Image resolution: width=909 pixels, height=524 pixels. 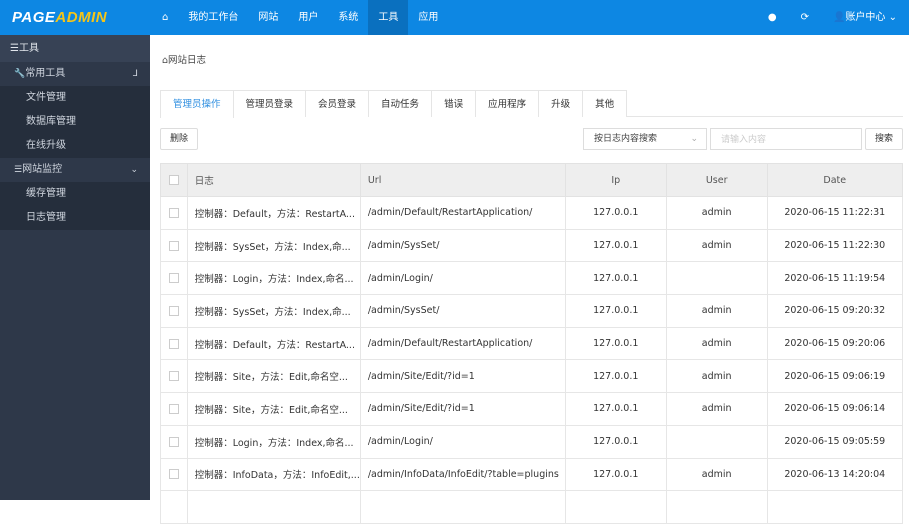 I want to click on chevron-collapse-icon: ⅃, so click(x=135, y=74).